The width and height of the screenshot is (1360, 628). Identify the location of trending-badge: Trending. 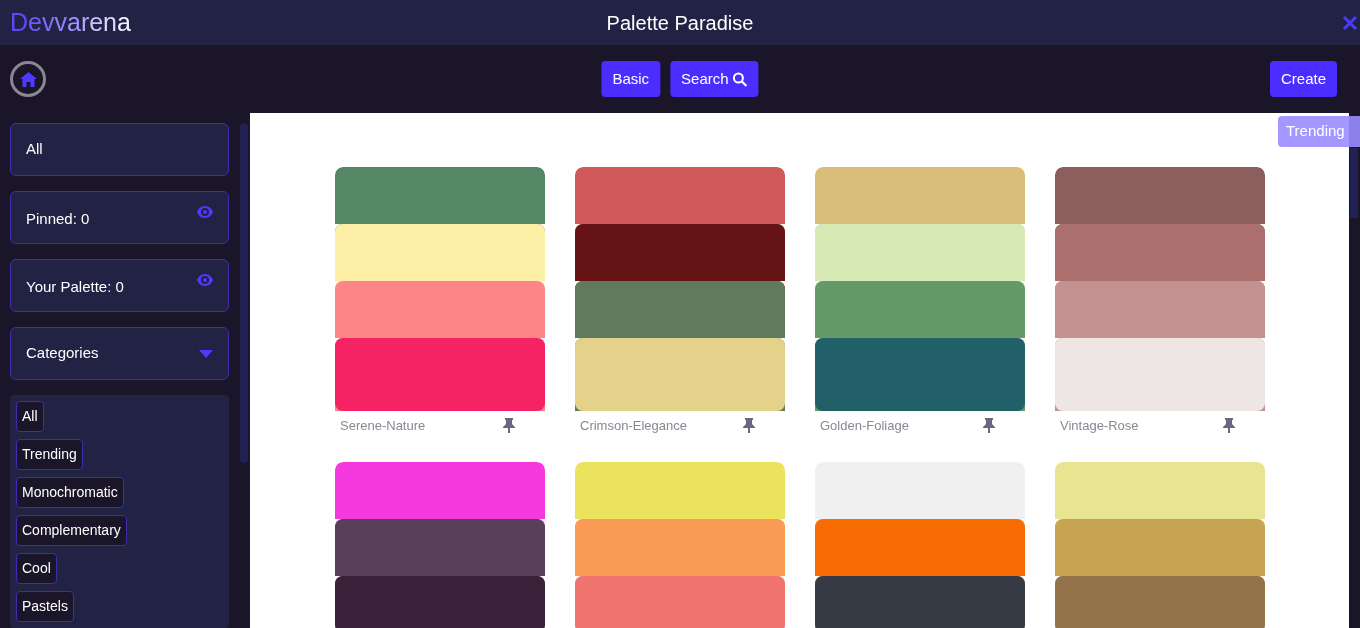
(1319, 131).